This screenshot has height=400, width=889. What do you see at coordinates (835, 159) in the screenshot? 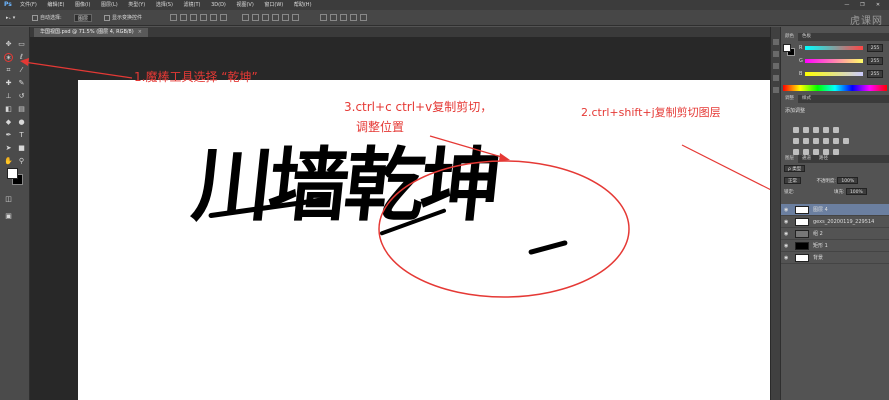
I see `layers-panel-tabs: 图层 通道 路径` at bounding box center [835, 159].